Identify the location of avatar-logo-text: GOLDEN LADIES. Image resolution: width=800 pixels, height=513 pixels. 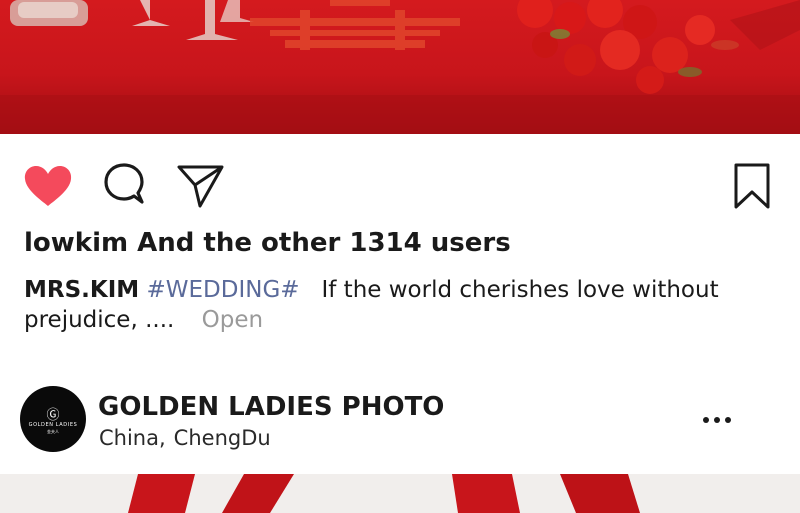
(53, 425).